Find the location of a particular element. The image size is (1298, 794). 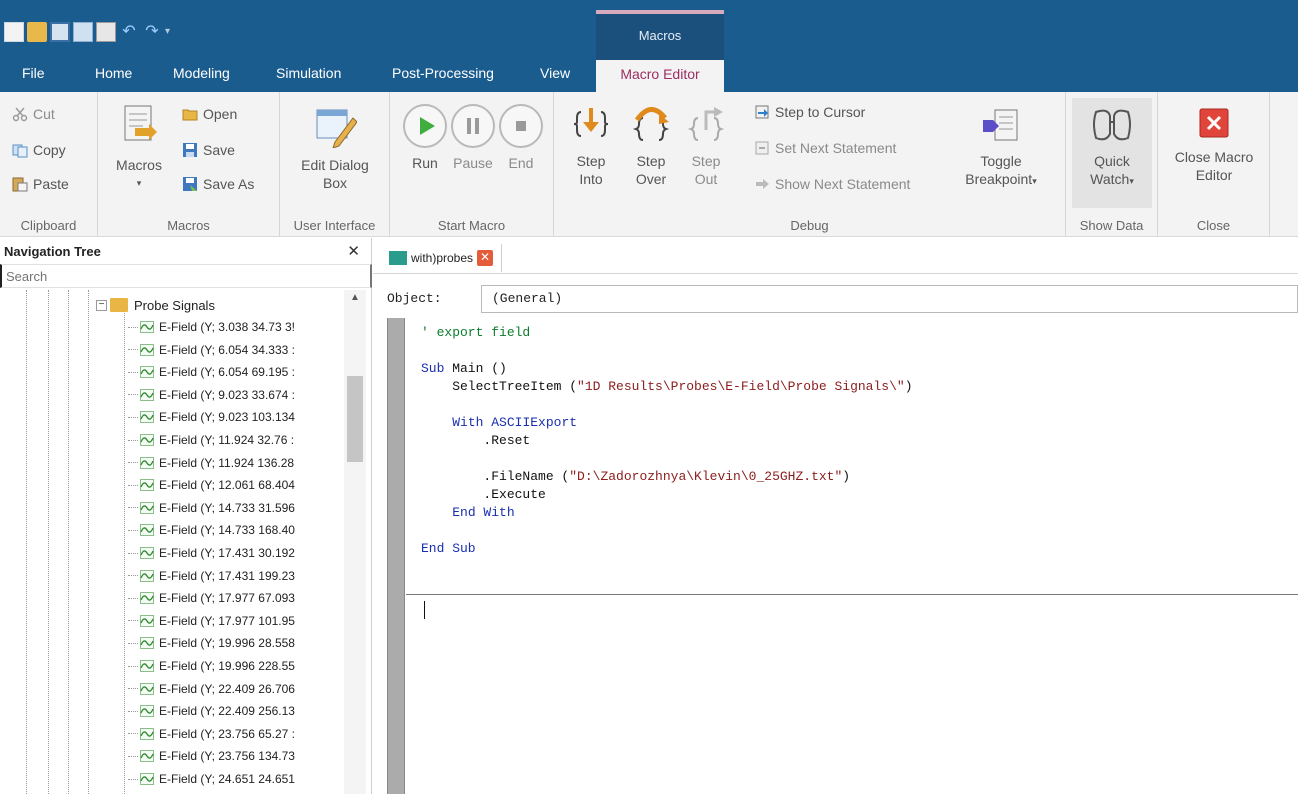

tree-item-probe: E-Field (Y; 3.038 34.73 3! is located at coordinates (211, 327).